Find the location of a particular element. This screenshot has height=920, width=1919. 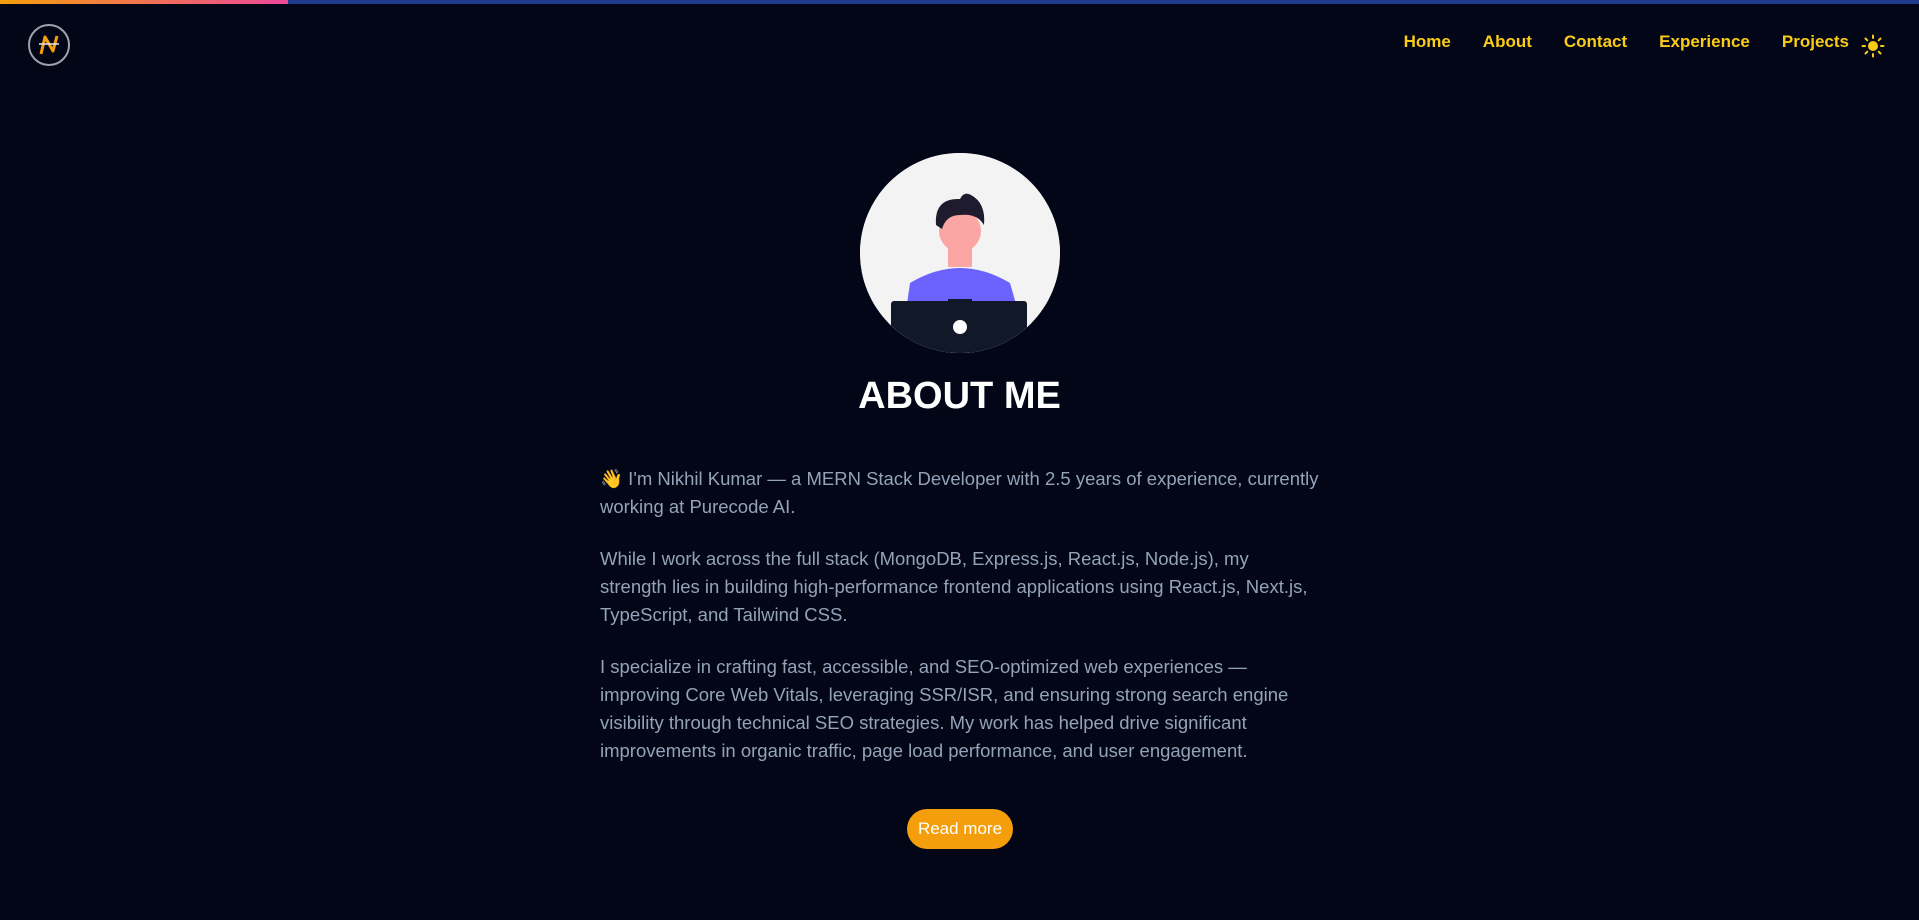

developer-avatar-icon is located at coordinates (960, 253).